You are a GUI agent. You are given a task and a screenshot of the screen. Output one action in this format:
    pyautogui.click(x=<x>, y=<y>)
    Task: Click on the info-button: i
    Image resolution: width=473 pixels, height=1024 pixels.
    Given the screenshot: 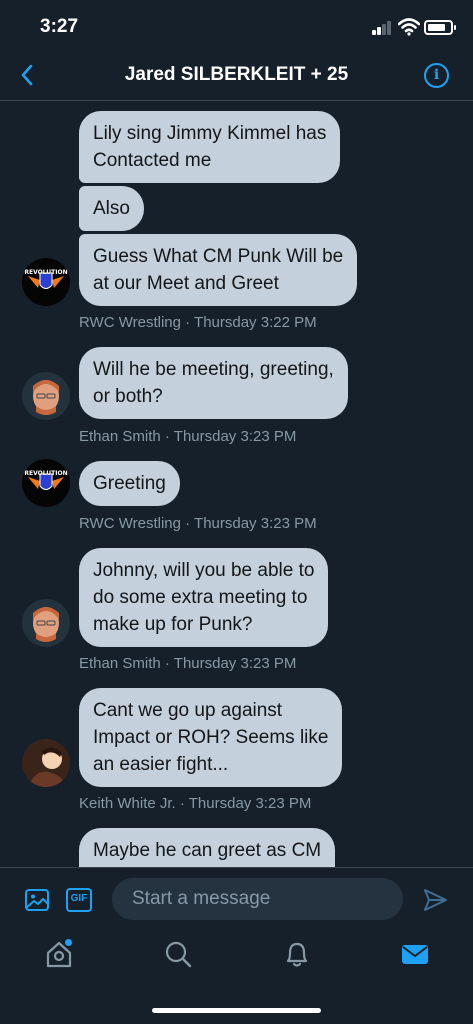 What is the action you would take?
    pyautogui.click(x=436, y=75)
    